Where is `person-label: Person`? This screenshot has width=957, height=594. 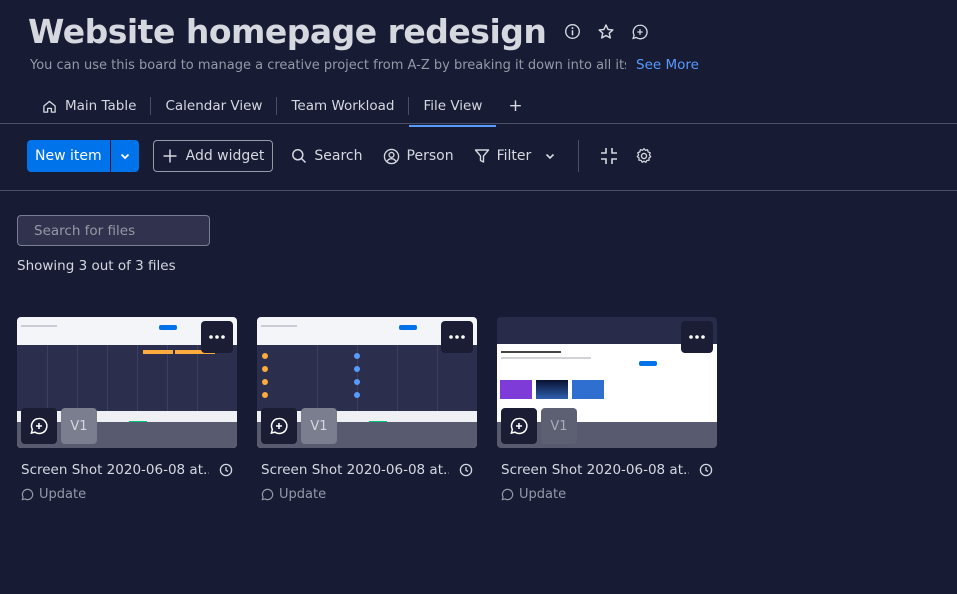
person-label: Person is located at coordinates (430, 156).